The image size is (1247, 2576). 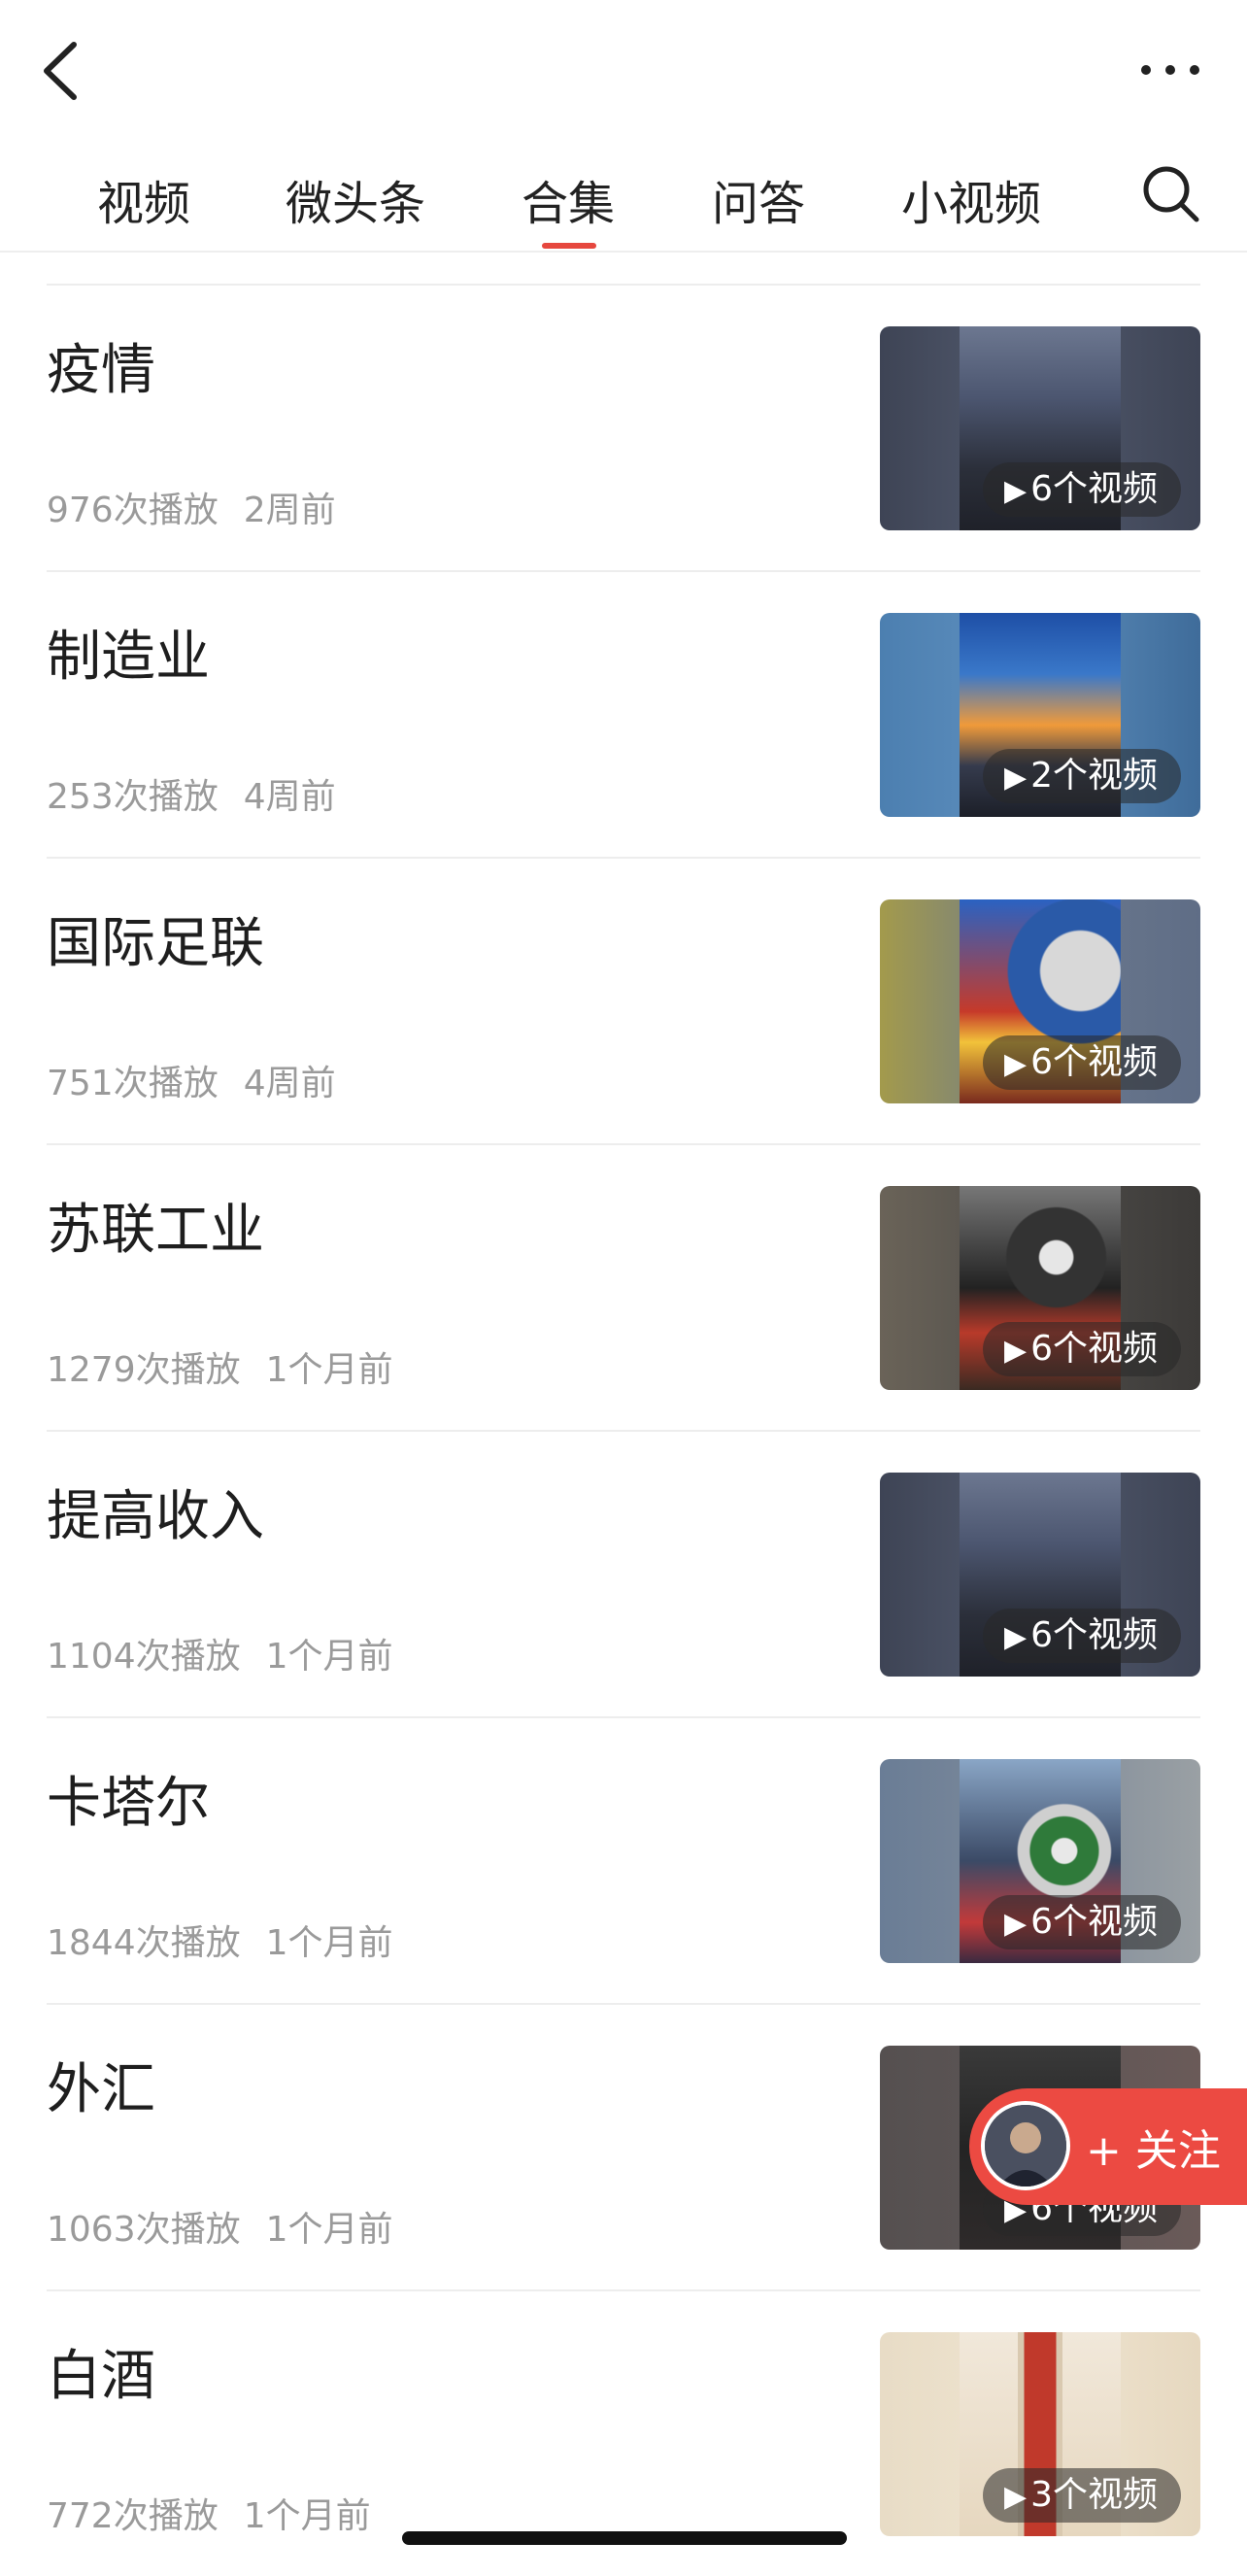 I want to click on active-tab-indicator, so click(x=569, y=246).